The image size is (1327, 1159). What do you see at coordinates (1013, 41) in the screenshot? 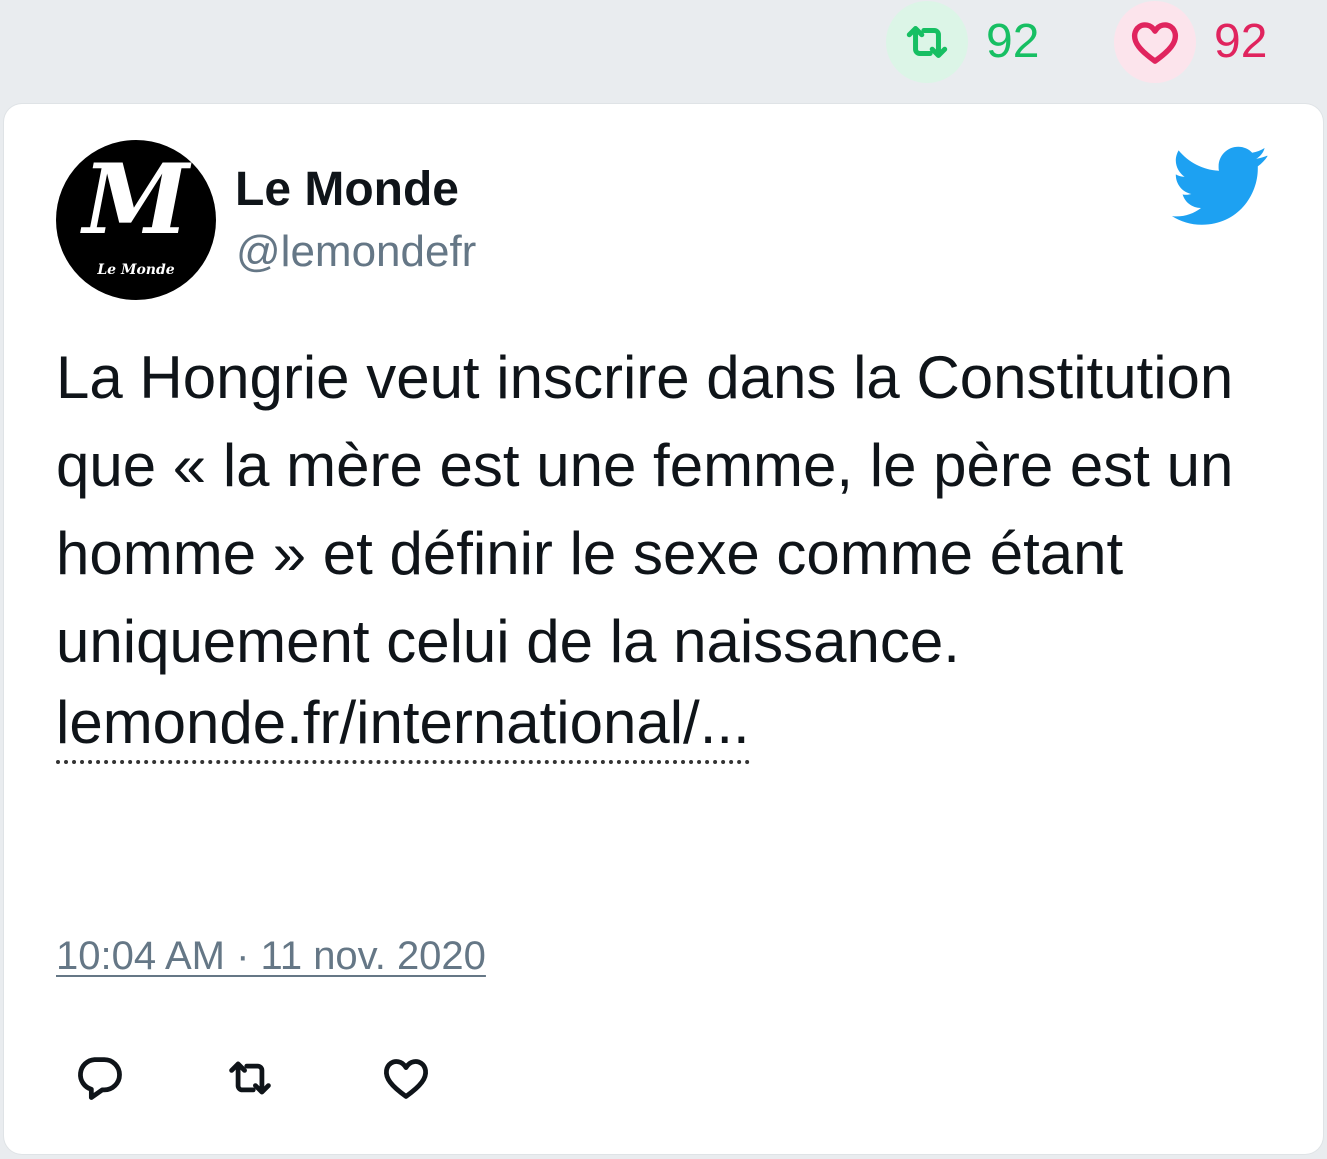
I see `retweet-count: 92` at bounding box center [1013, 41].